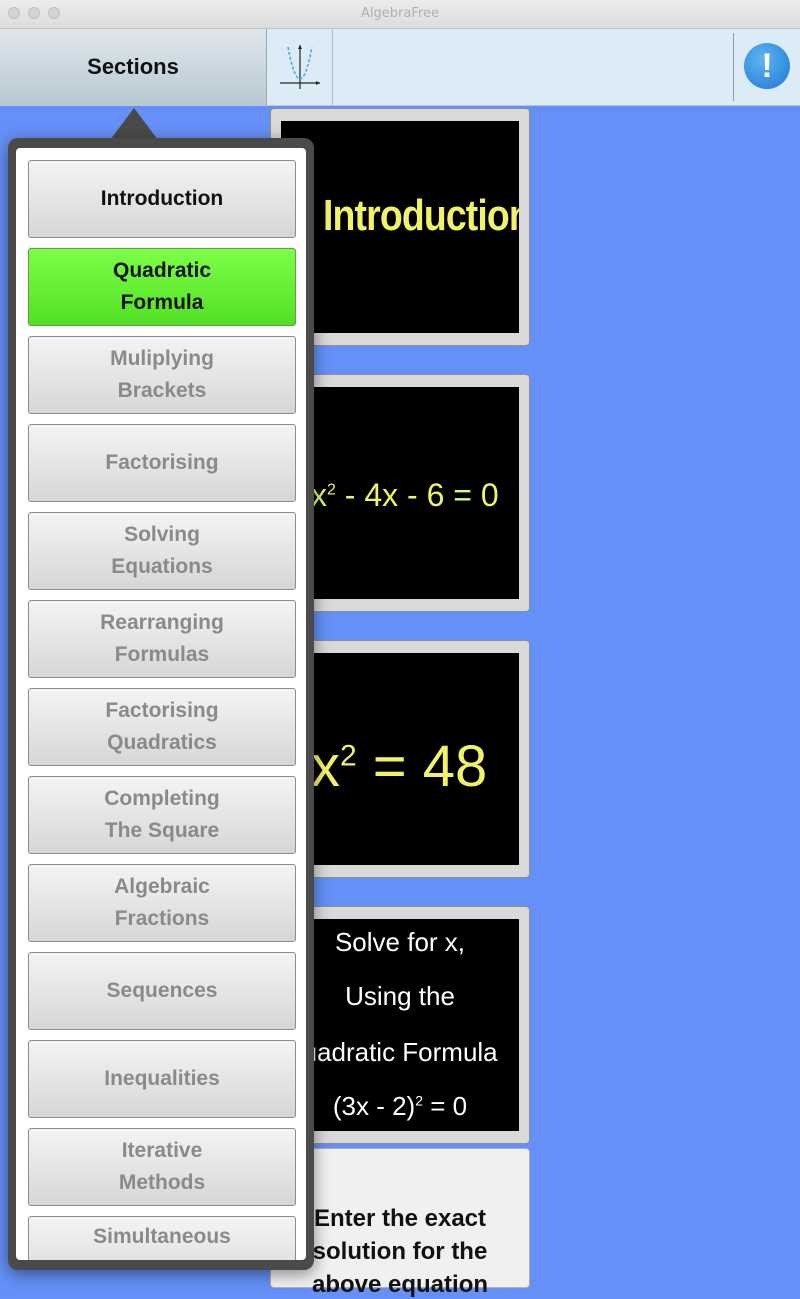 The image size is (800, 1299). I want to click on info-icon: !, so click(767, 65).